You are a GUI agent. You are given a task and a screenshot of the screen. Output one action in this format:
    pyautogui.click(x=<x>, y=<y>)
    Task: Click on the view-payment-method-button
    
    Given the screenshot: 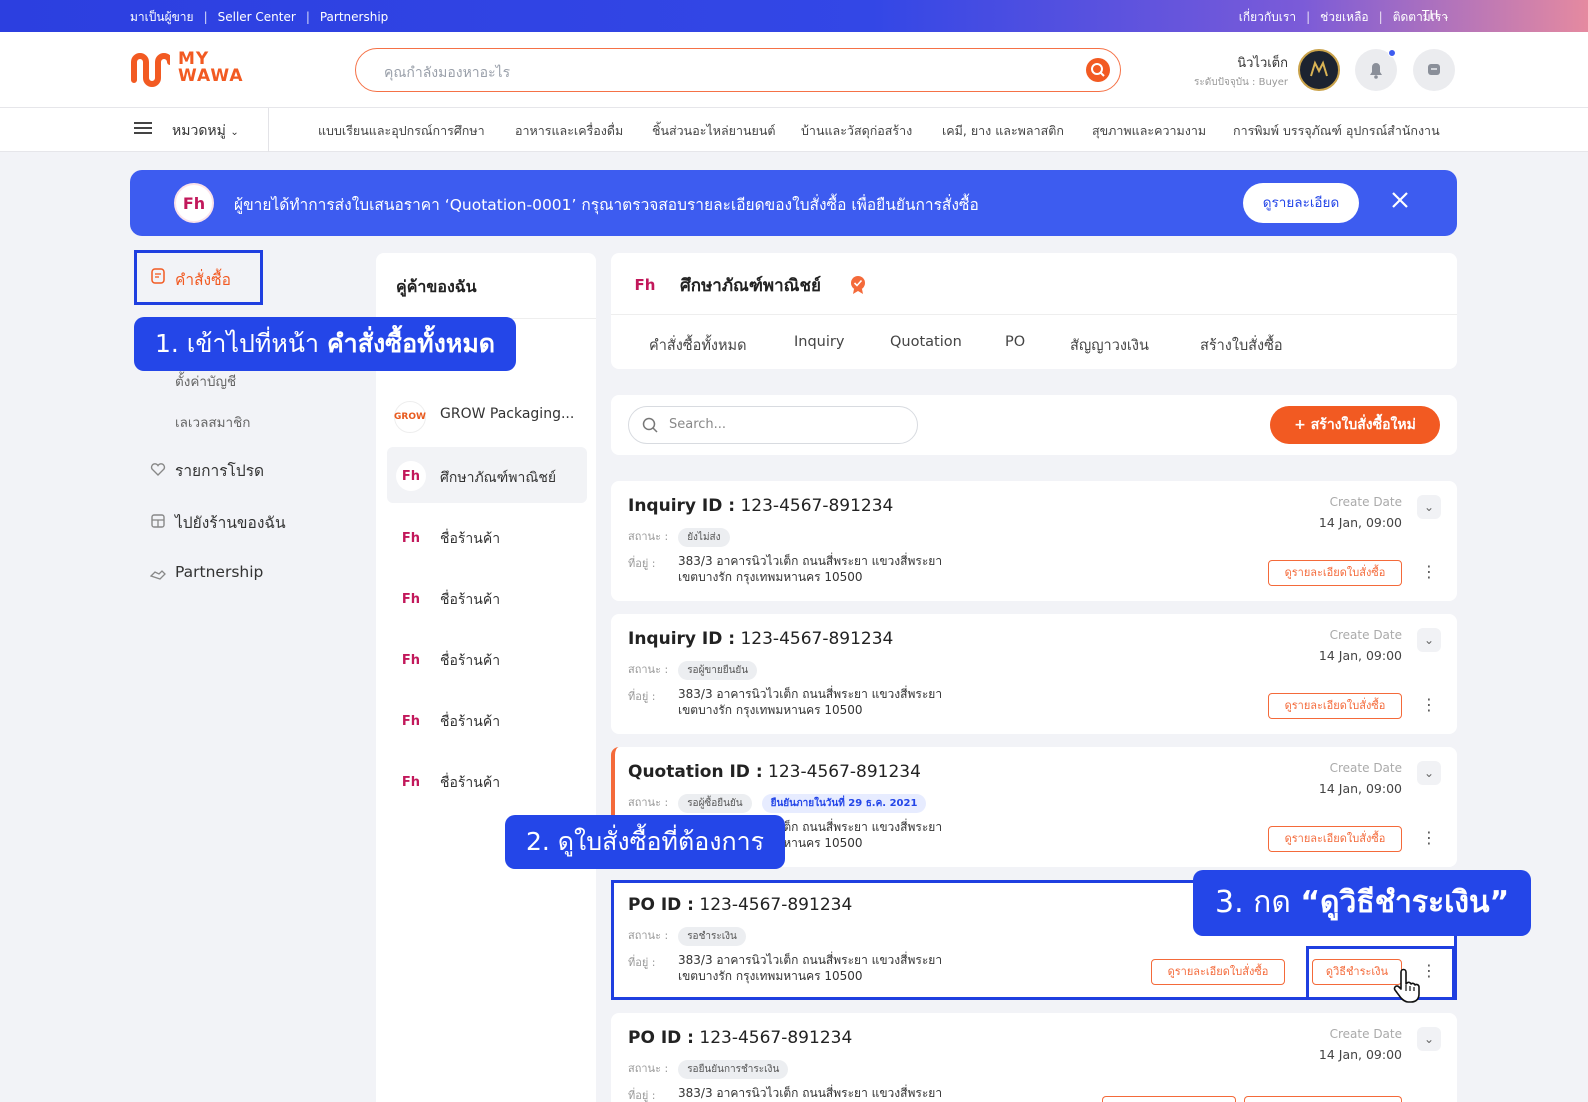 What is the action you would take?
    pyautogui.click(x=1323, y=1099)
    